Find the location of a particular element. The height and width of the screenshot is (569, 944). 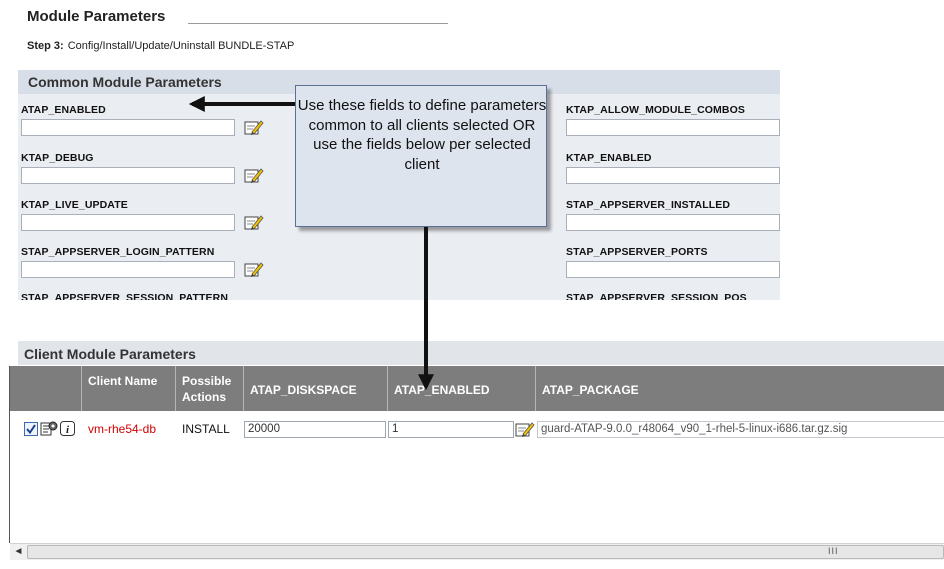

step-label: Step 3: is located at coordinates (45, 46).